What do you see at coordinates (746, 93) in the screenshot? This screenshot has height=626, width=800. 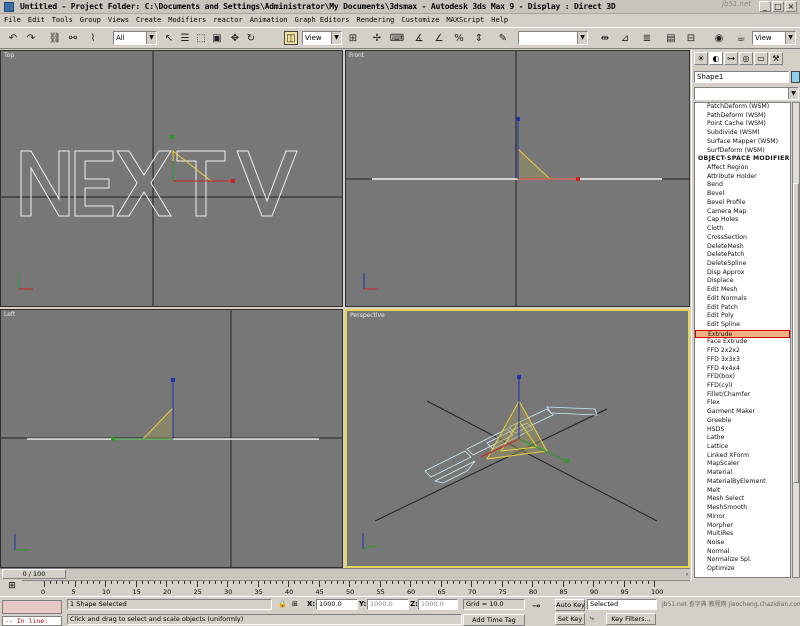 I see `modifier-list-dropdown: ▼` at bounding box center [746, 93].